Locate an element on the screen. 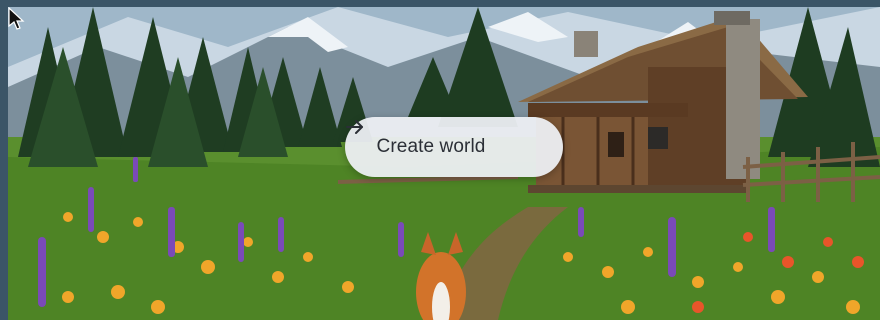 The image size is (880, 320). mouse-pointer-icon is located at coordinates (16, 18).